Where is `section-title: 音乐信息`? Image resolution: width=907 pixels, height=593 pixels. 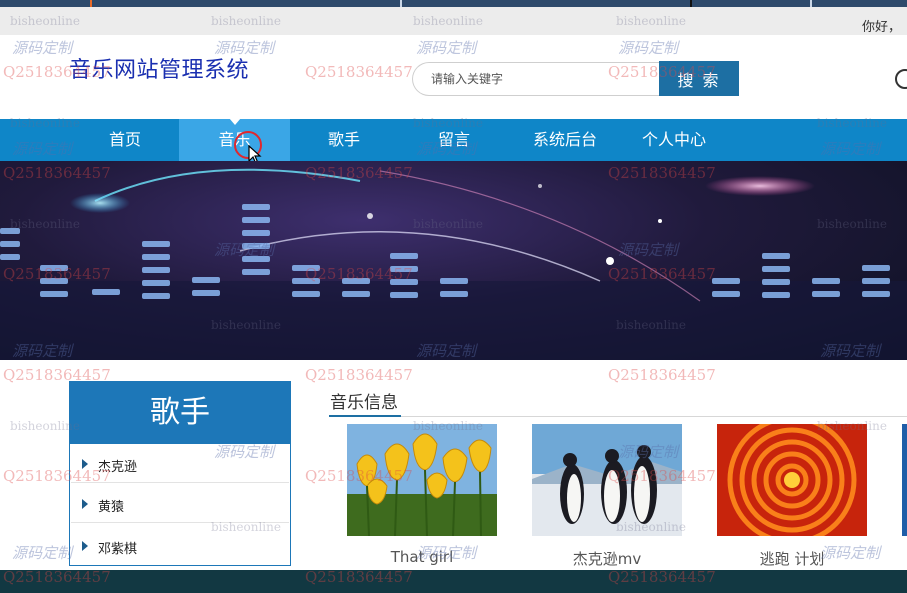 section-title: 音乐信息 is located at coordinates (364, 403).